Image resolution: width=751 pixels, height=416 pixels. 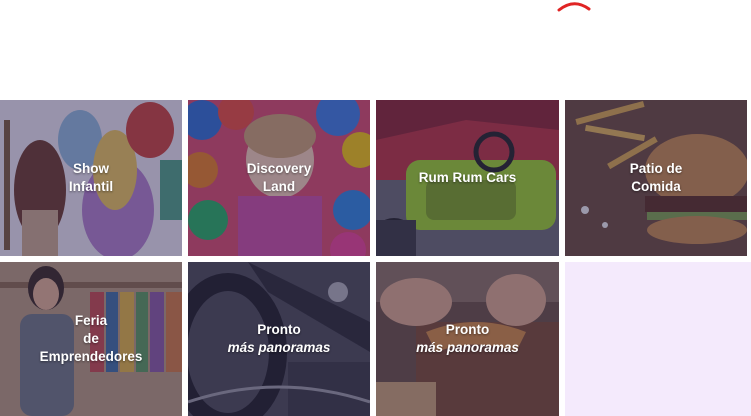 I want to click on tile-label: Patio de Comida, so click(x=656, y=178).